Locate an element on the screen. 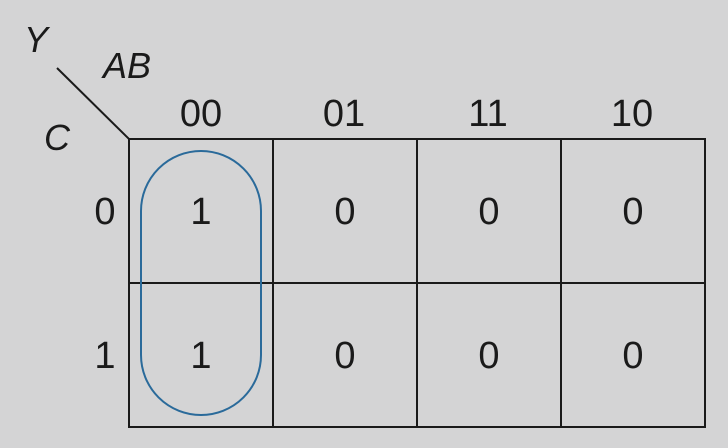 The width and height of the screenshot is (728, 448). row-variable-label: C is located at coordinates (57, 137).